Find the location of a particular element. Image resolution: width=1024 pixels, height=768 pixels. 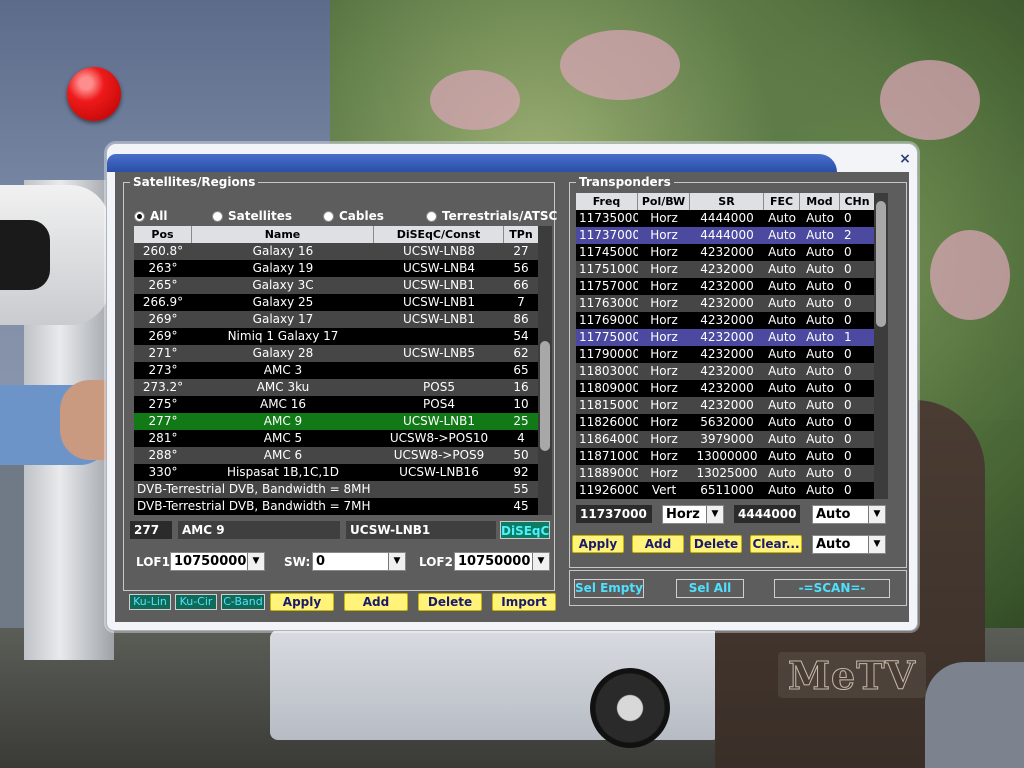

transponder-row: 11826000 Horz 5632000 Auto Auto 0 is located at coordinates (725, 422).